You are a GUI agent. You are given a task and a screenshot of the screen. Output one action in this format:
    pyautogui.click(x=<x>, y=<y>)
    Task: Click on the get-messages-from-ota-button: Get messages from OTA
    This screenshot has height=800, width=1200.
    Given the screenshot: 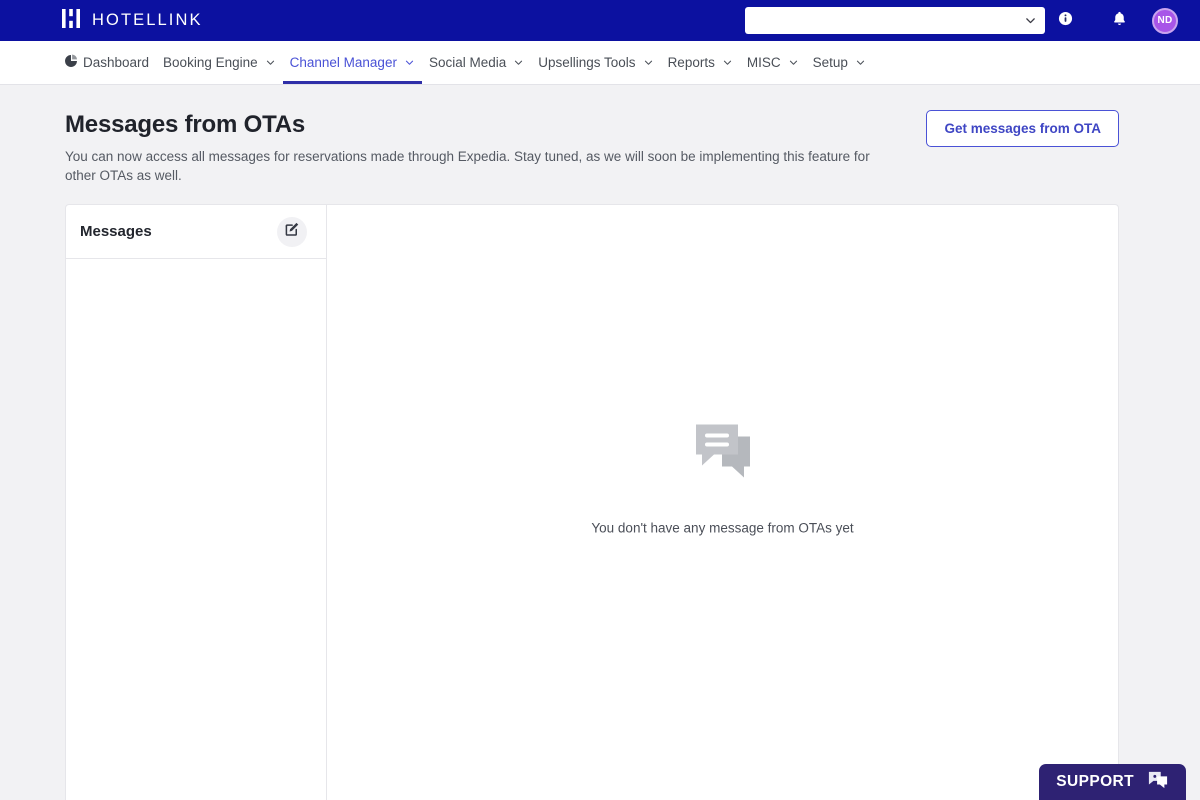 What is the action you would take?
    pyautogui.click(x=1022, y=128)
    